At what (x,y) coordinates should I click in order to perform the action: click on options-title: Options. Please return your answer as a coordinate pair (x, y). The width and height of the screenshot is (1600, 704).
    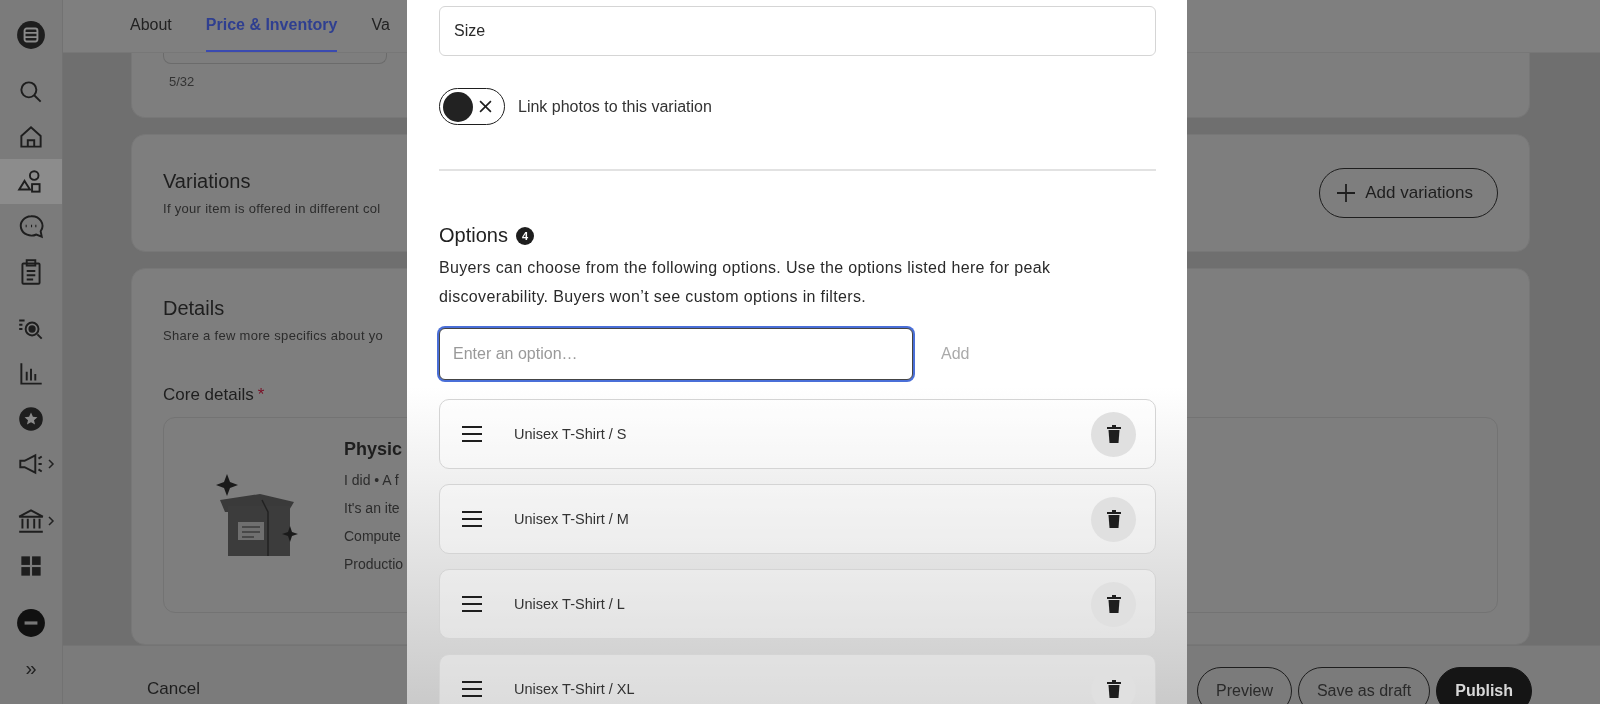
    Looking at the image, I should click on (473, 235).